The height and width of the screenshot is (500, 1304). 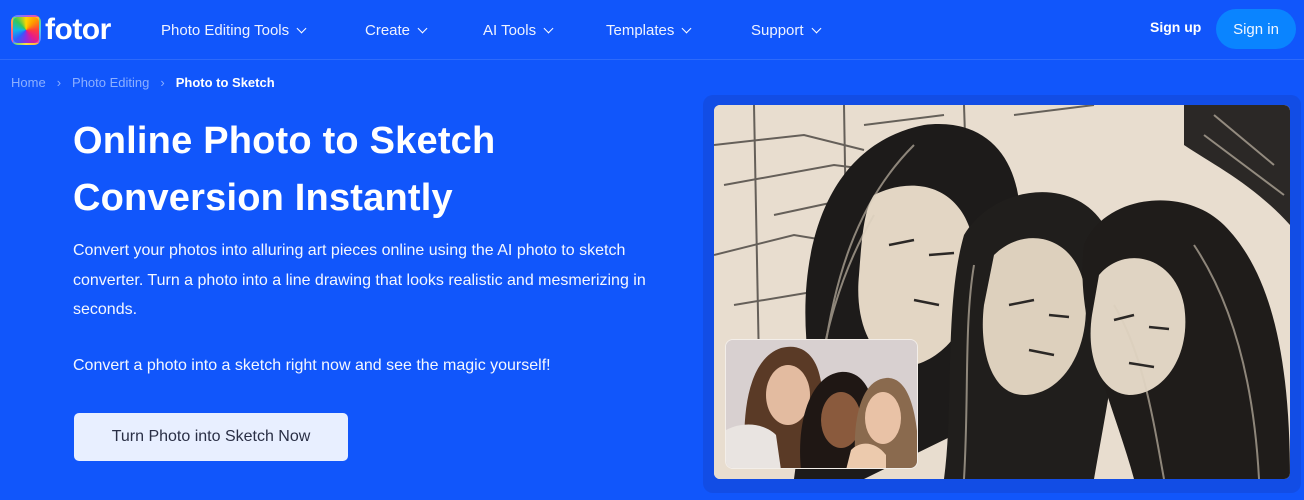 I want to click on sign-in-button: Sign in, so click(x=1256, y=29).